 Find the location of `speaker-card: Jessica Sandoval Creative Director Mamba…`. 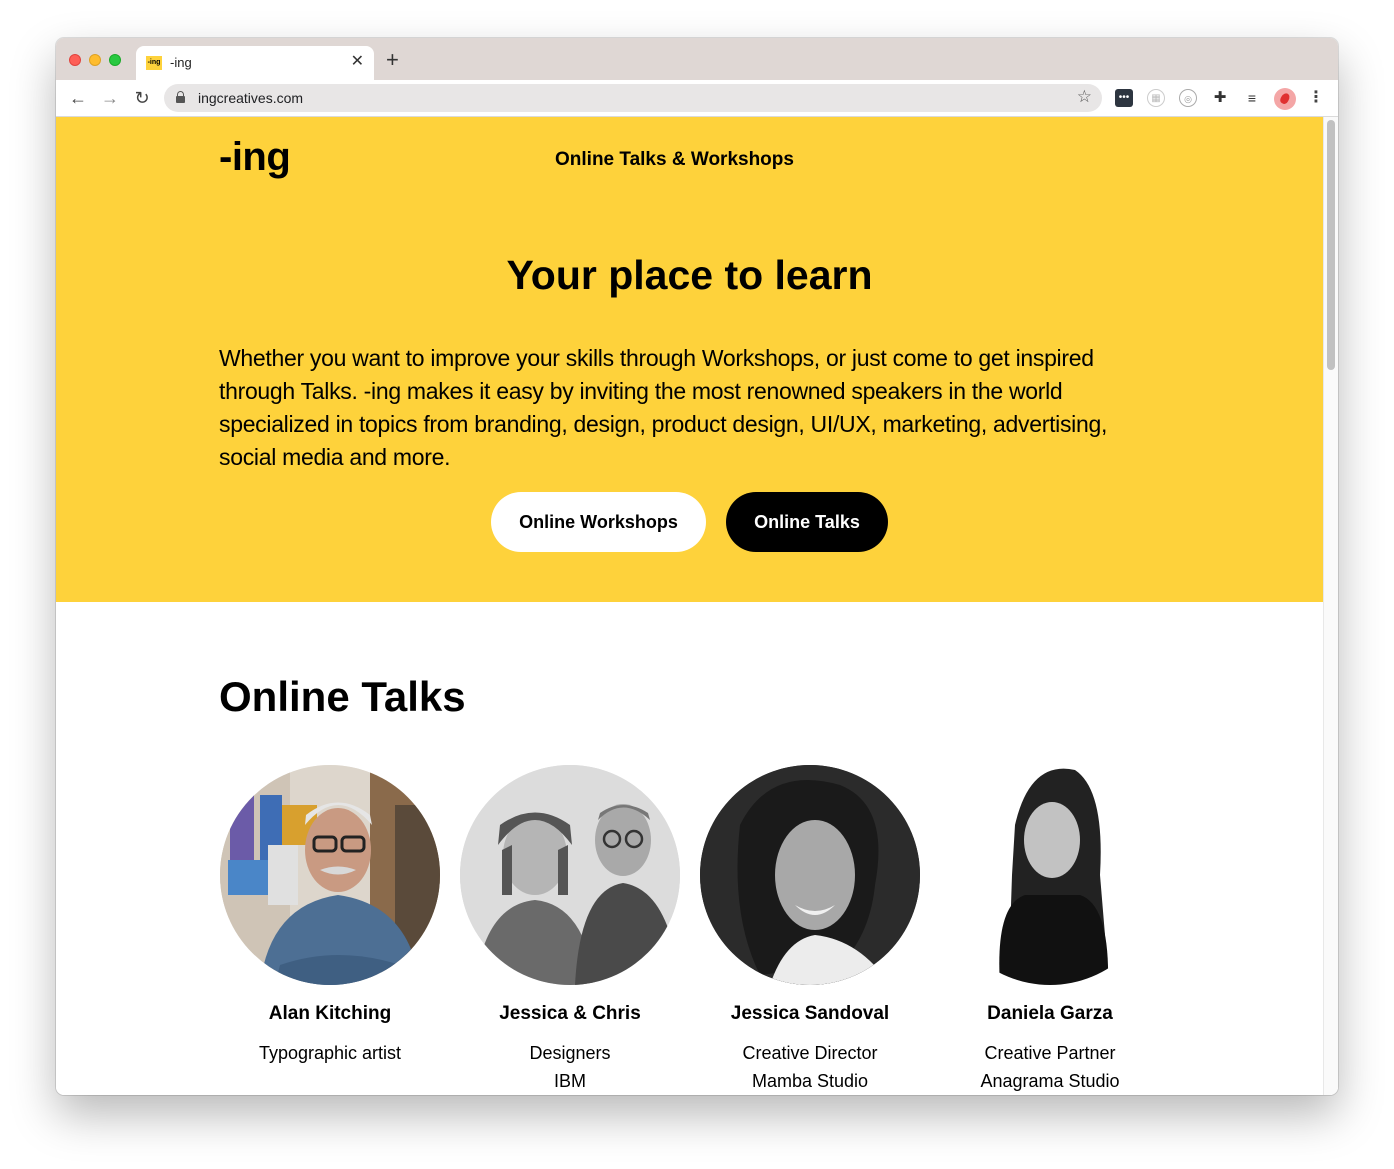

speaker-card: Jessica Sandoval Creative Director Mamba… is located at coordinates (810, 930).